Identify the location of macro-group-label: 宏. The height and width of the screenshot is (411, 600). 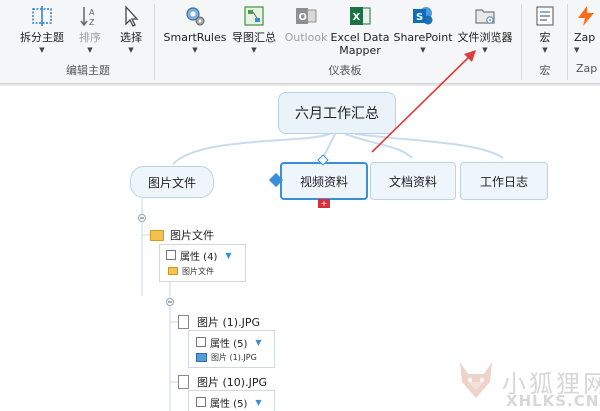
(545, 70).